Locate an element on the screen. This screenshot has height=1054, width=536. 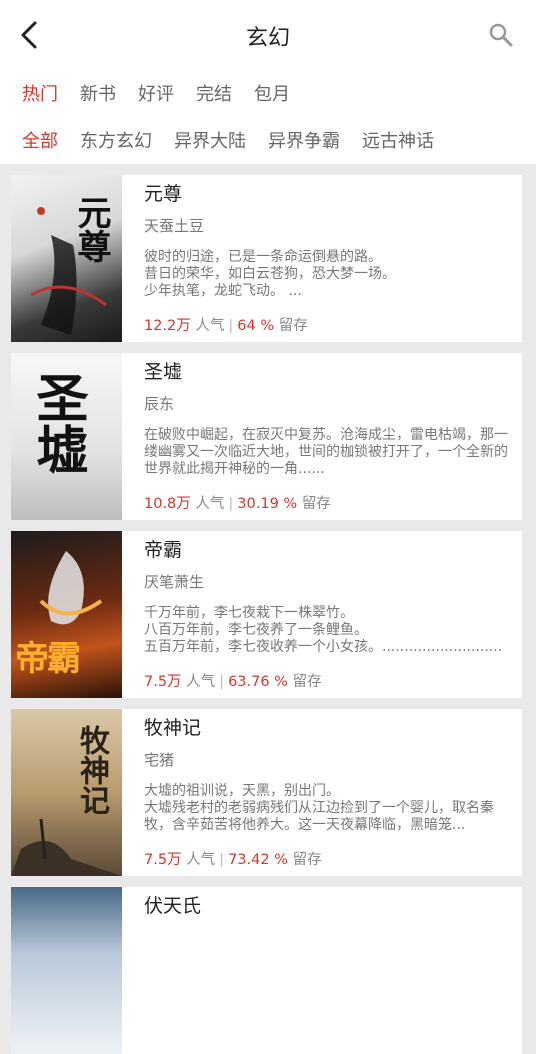
book-cover: 圣墟 is located at coordinates (66, 436).